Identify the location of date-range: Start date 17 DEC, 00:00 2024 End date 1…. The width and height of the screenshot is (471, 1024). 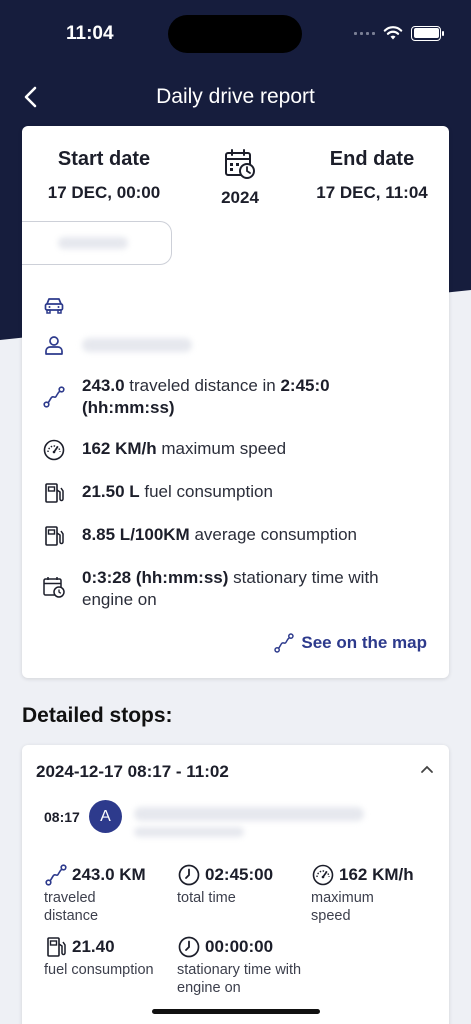
(235, 171).